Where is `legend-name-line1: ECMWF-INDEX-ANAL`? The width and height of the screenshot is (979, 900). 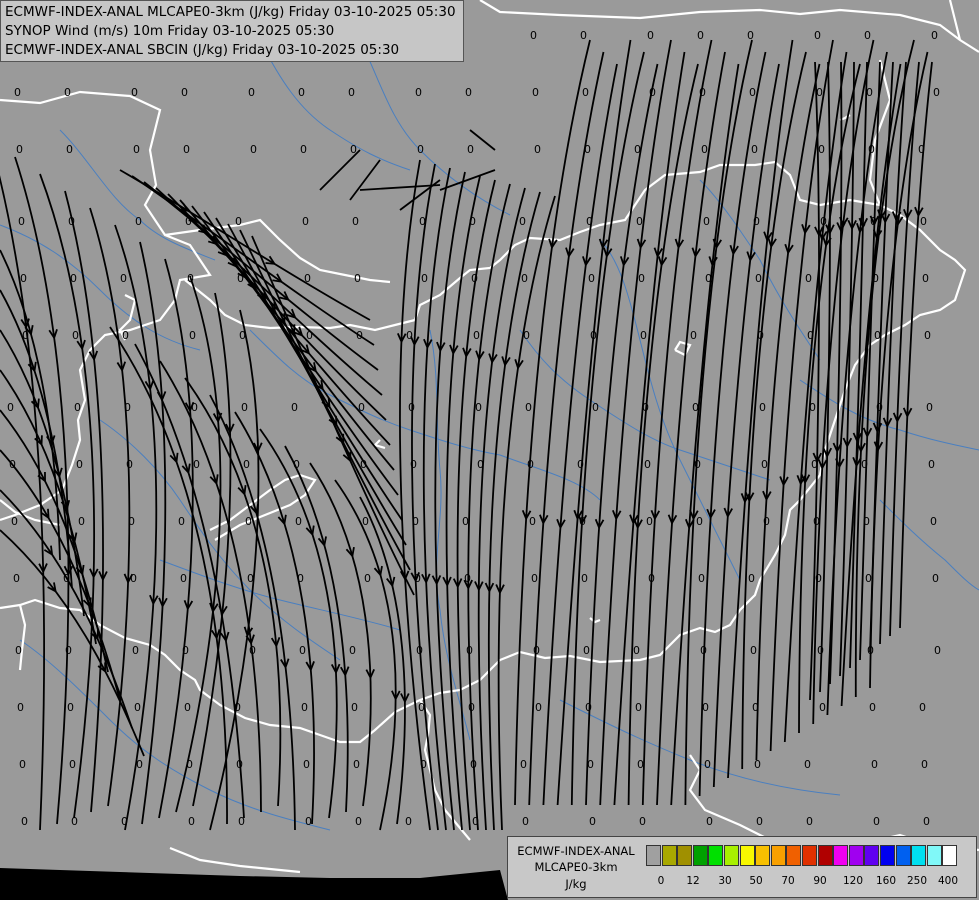
legend-name-line1: ECMWF-INDEX-ANAL is located at coordinates (576, 851).